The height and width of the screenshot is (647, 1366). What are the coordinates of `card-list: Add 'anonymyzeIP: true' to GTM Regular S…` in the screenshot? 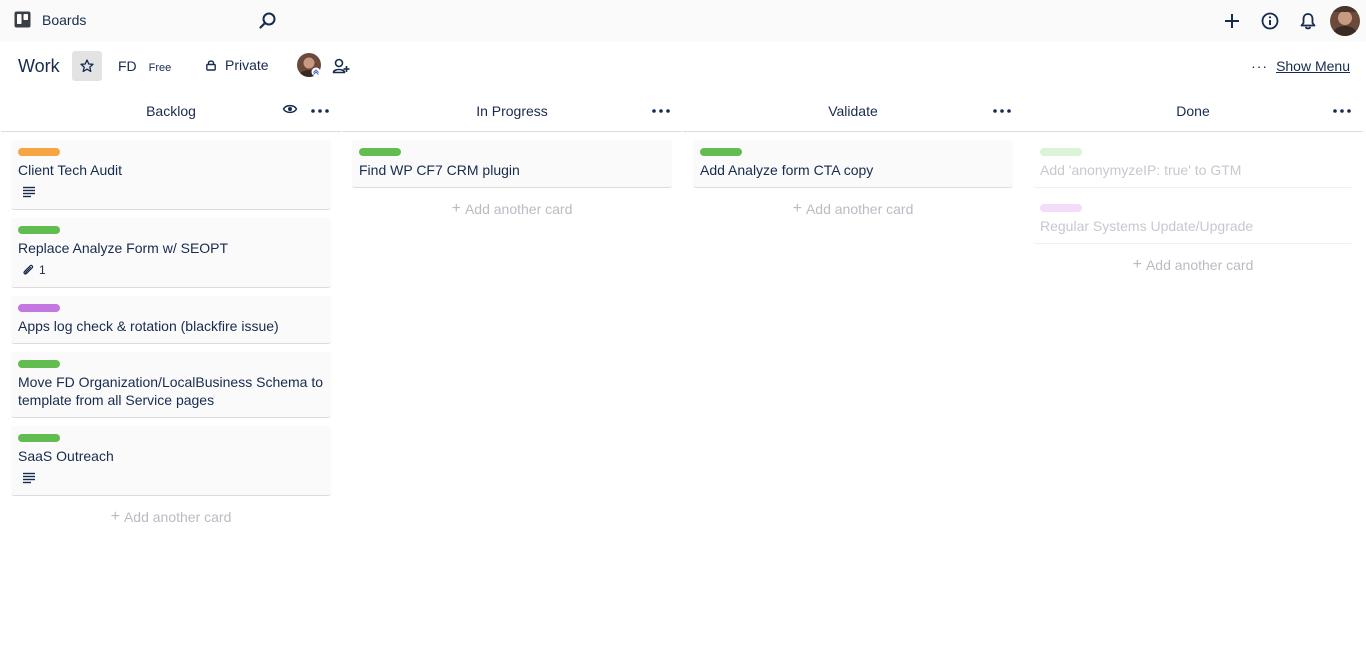 It's located at (1193, 203).